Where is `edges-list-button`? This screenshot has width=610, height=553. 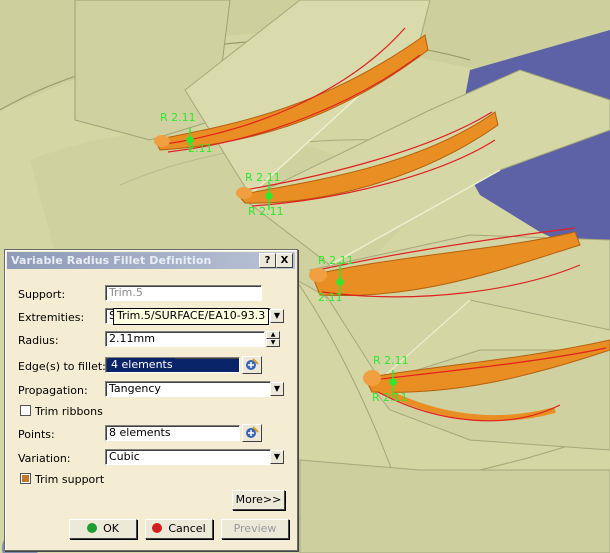 edges-list-button is located at coordinates (252, 365).